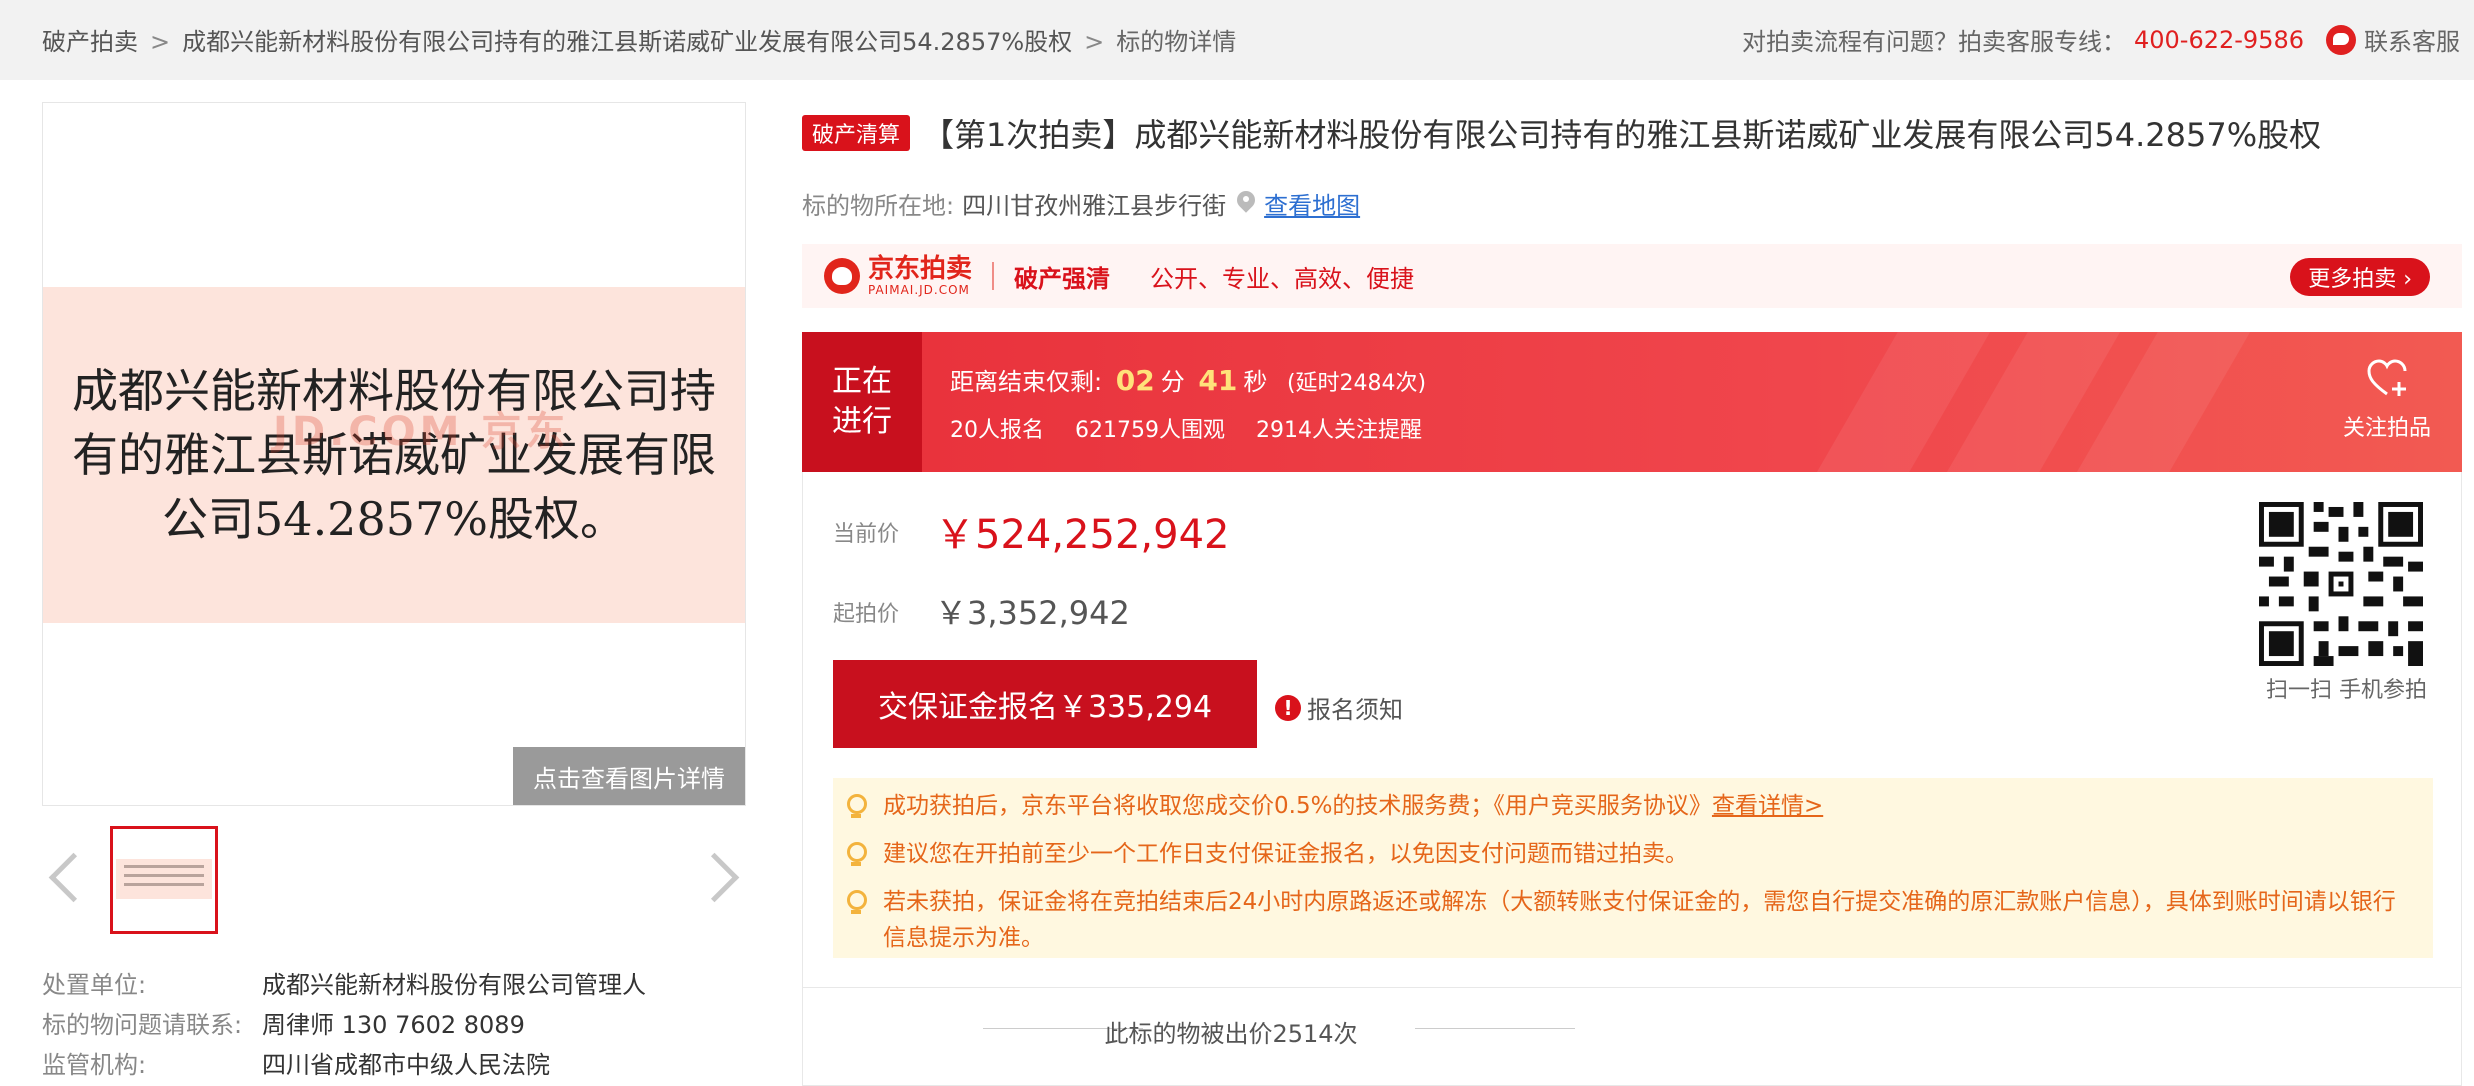 The image size is (2474, 1086). What do you see at coordinates (94, 1064) in the screenshot?
I see `info-key: 监管机构:` at bounding box center [94, 1064].